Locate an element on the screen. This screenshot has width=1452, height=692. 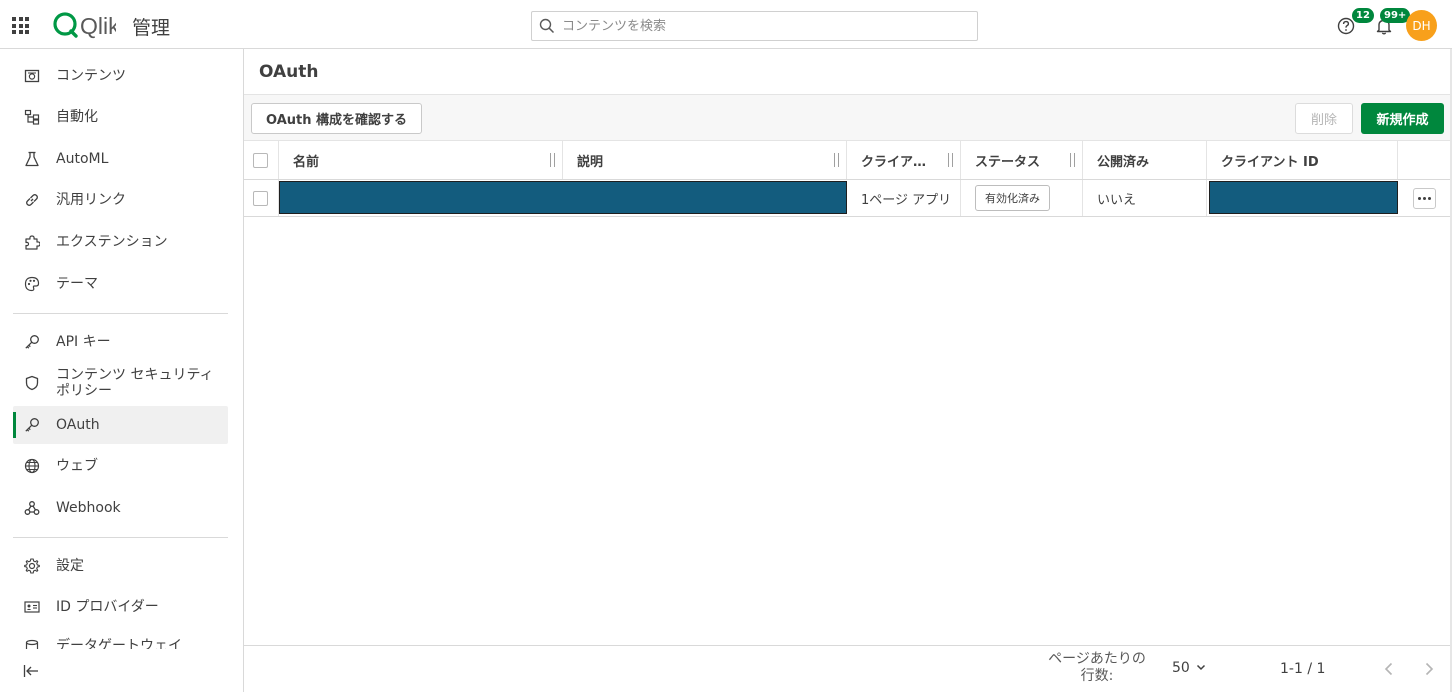
sidebar-item-label: コンテンツ is located at coordinates (91, 76).